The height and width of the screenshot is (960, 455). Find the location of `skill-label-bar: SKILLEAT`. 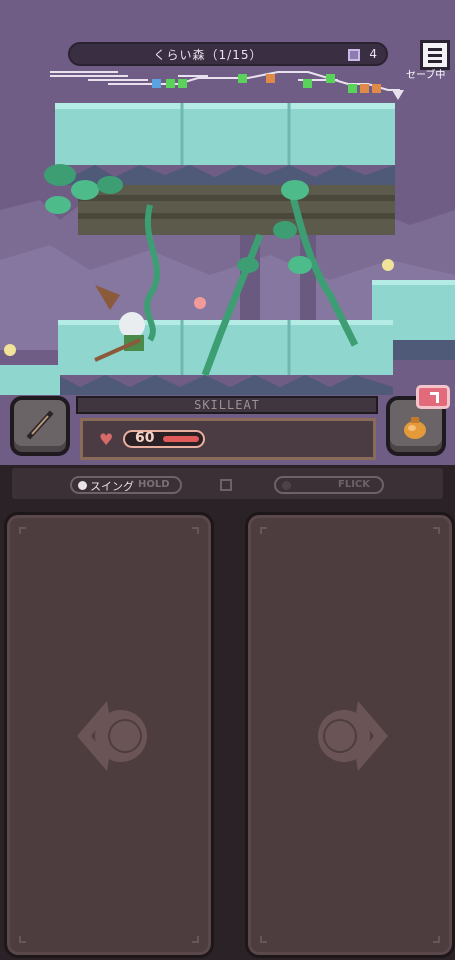

skill-label-bar: SKILLEAT is located at coordinates (227, 405).